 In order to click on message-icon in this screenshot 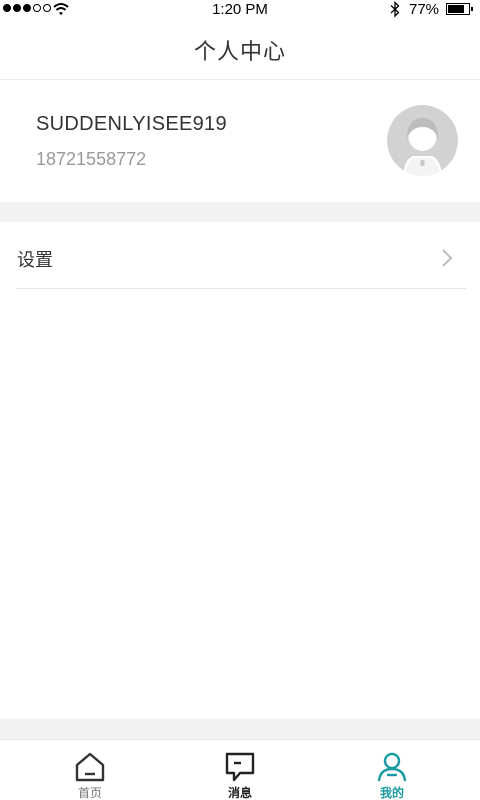, I will do `click(240, 767)`.